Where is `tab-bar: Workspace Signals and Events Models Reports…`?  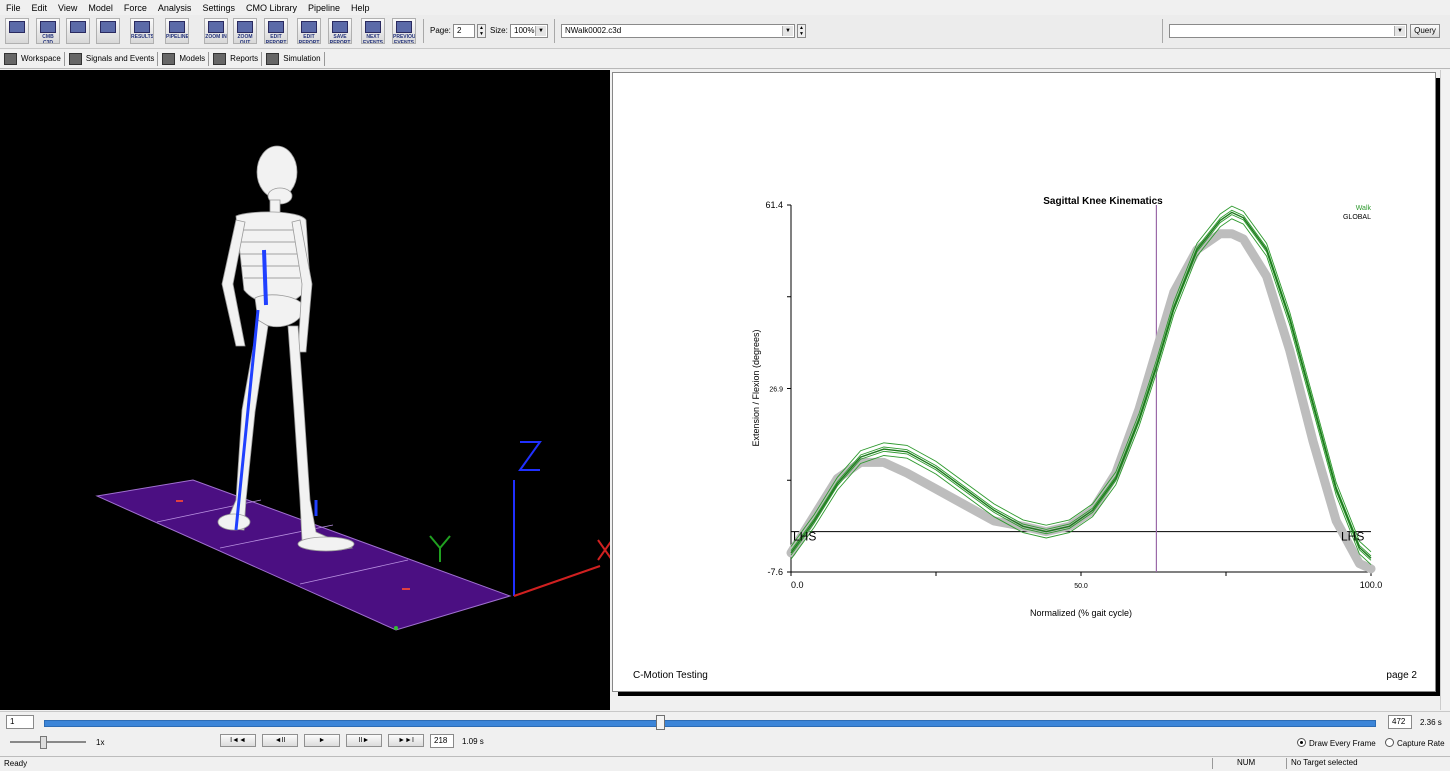 tab-bar: Workspace Signals and Events Models Reports… is located at coordinates (725, 59).